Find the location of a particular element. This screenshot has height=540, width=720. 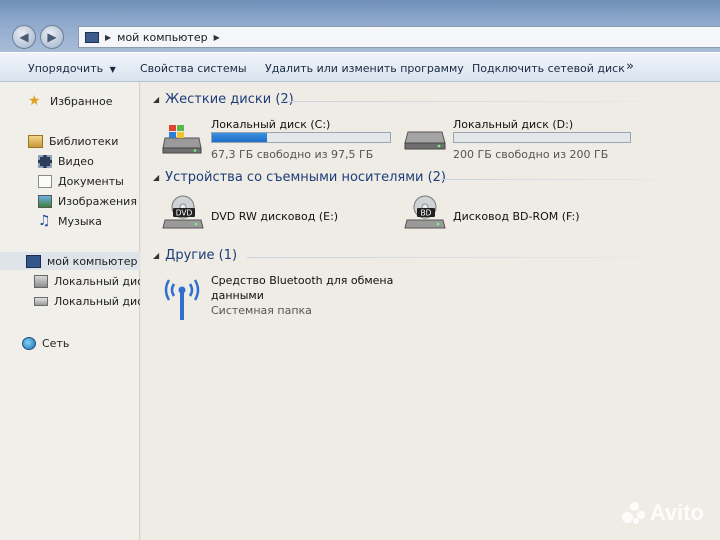

back-arrow-icon: ◀ is located at coordinates (24, 37).